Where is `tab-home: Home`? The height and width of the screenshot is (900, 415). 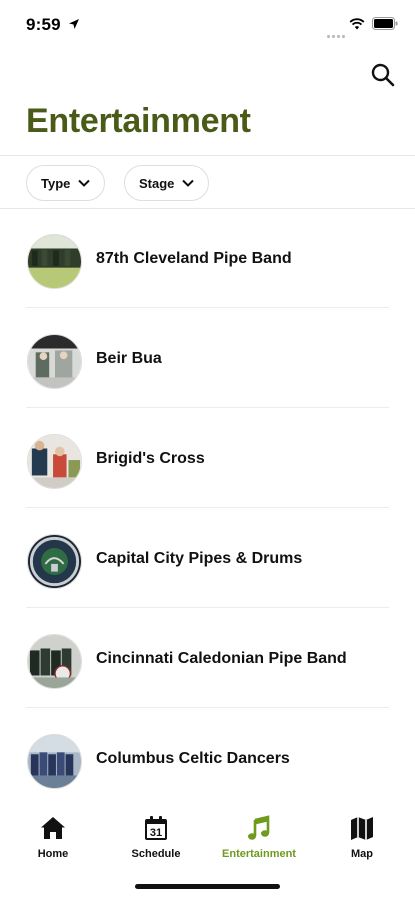
tab-home: Home is located at coordinates (53, 841).